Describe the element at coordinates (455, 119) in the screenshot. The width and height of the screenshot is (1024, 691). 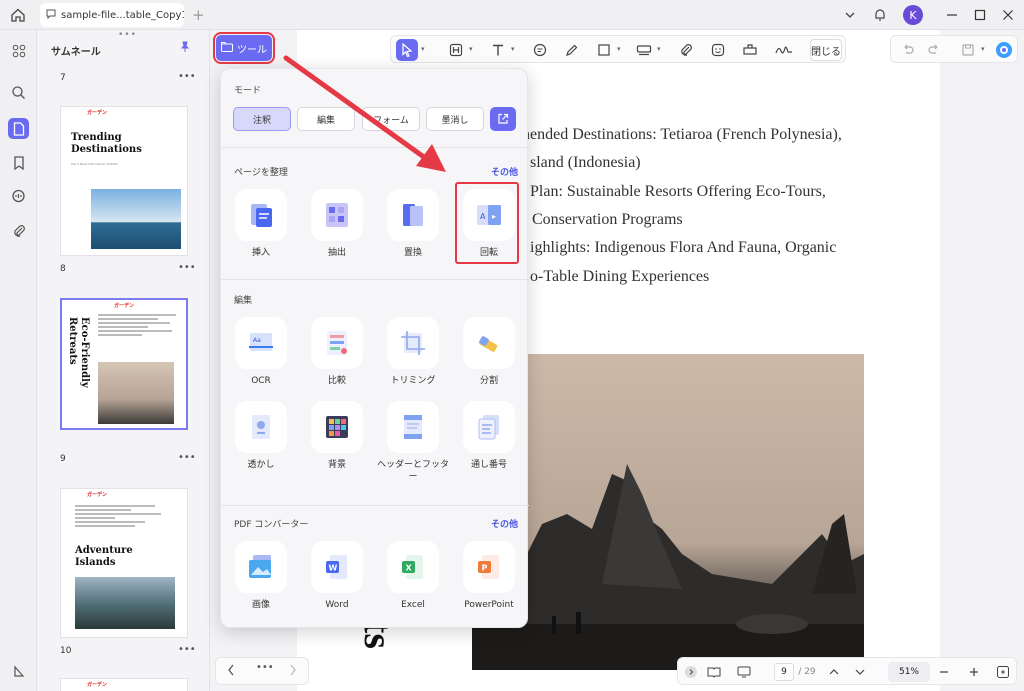
I see `mode-redact-button: 墨消し` at that location.